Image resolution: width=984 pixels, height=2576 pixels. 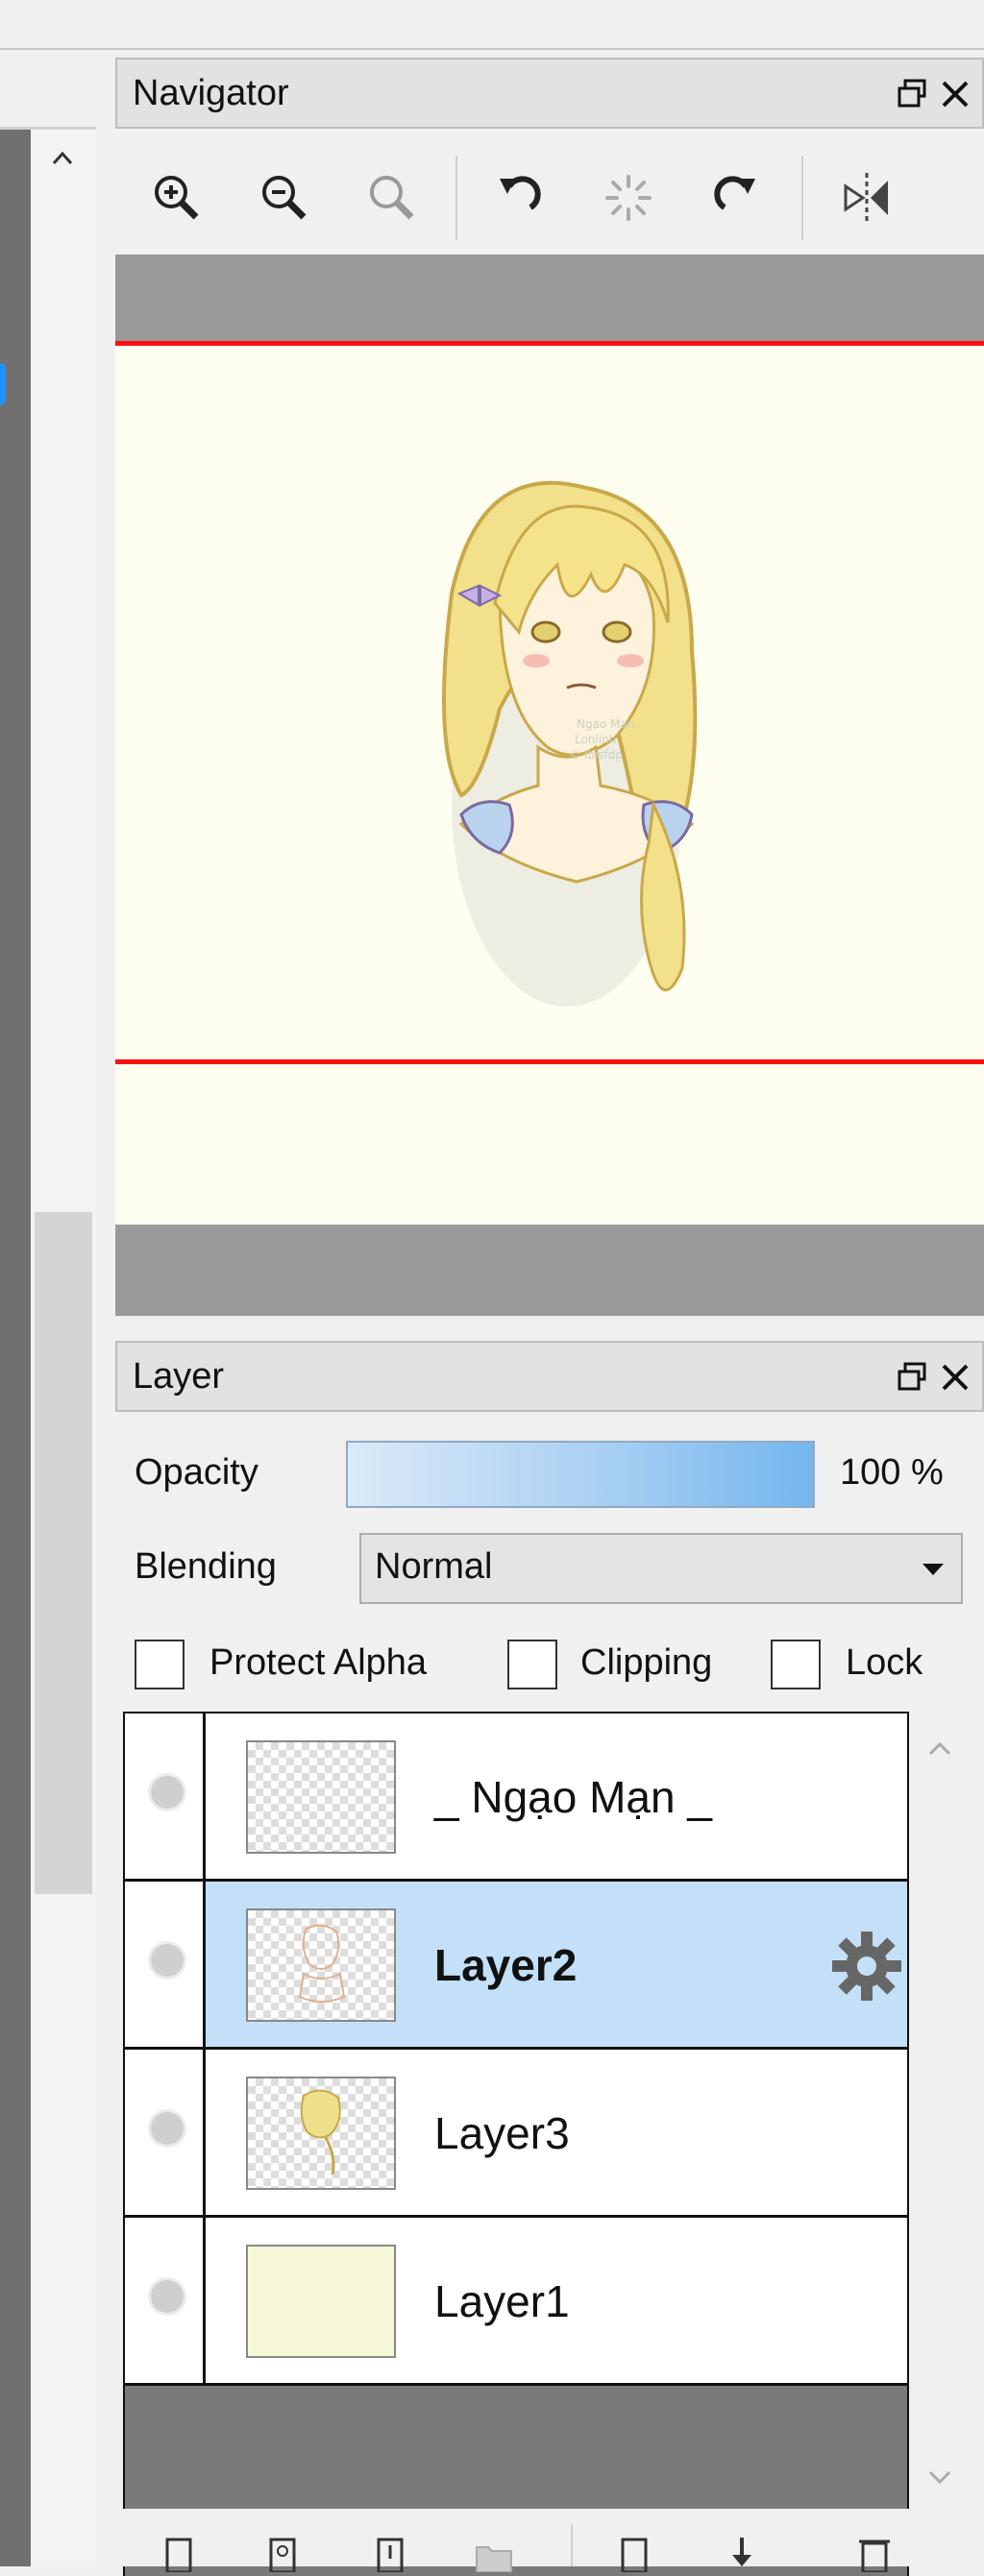 I want to click on blending-label: Blending, so click(x=206, y=1567).